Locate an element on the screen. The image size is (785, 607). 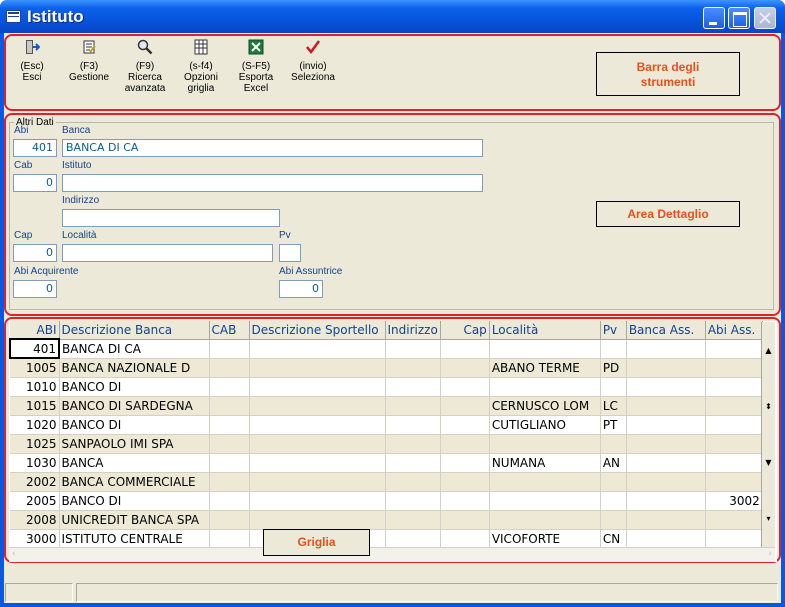
table-row: 2005 BANCO DI 3002 is located at coordinates (386, 501).